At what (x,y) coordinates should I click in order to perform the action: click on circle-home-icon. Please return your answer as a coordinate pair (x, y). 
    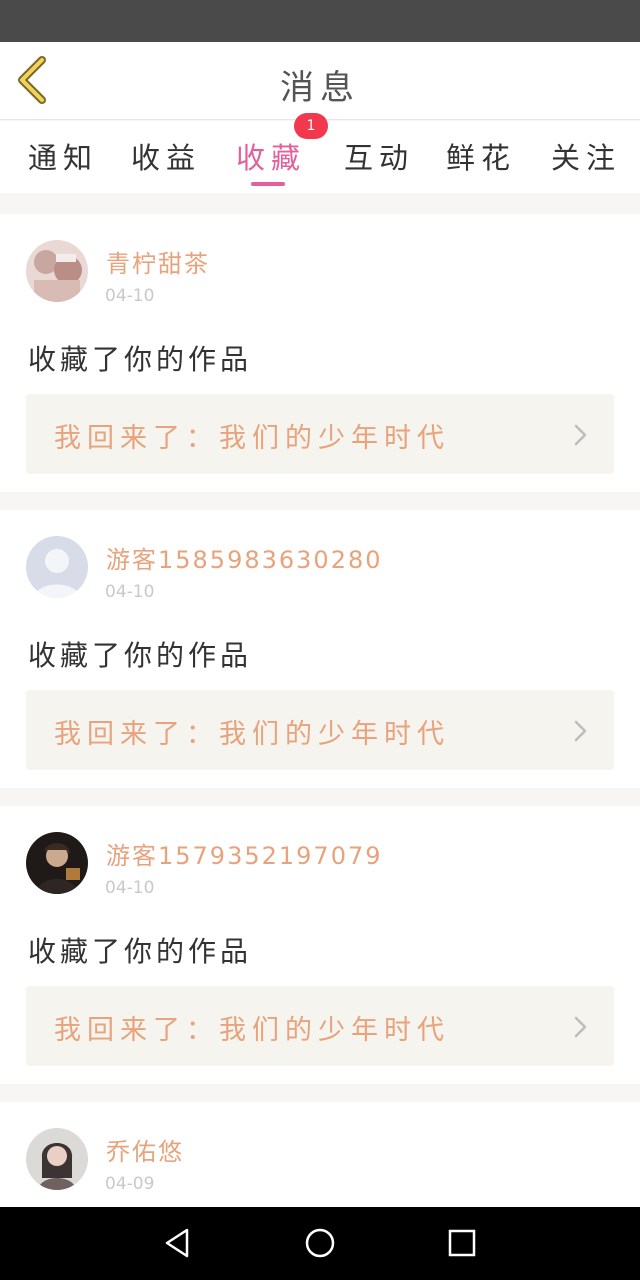
    Looking at the image, I should click on (320, 1243).